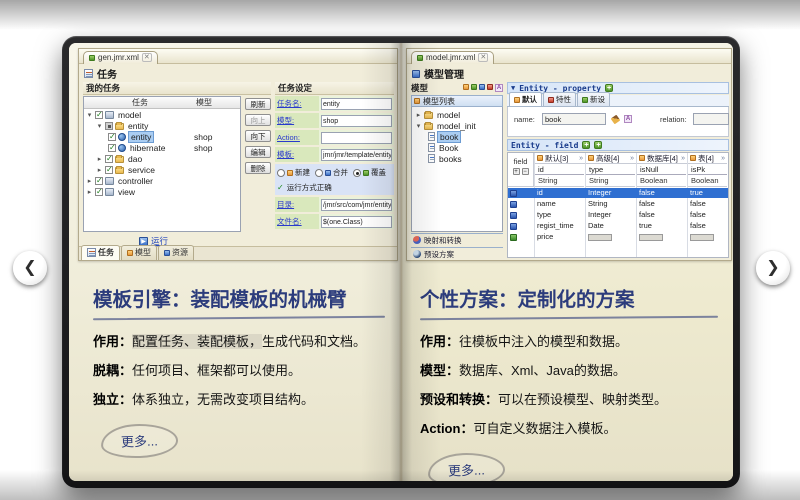 This screenshot has height=500, width=800. What do you see at coordinates (357, 172) in the screenshot?
I see `radio-overwrite` at bounding box center [357, 172].